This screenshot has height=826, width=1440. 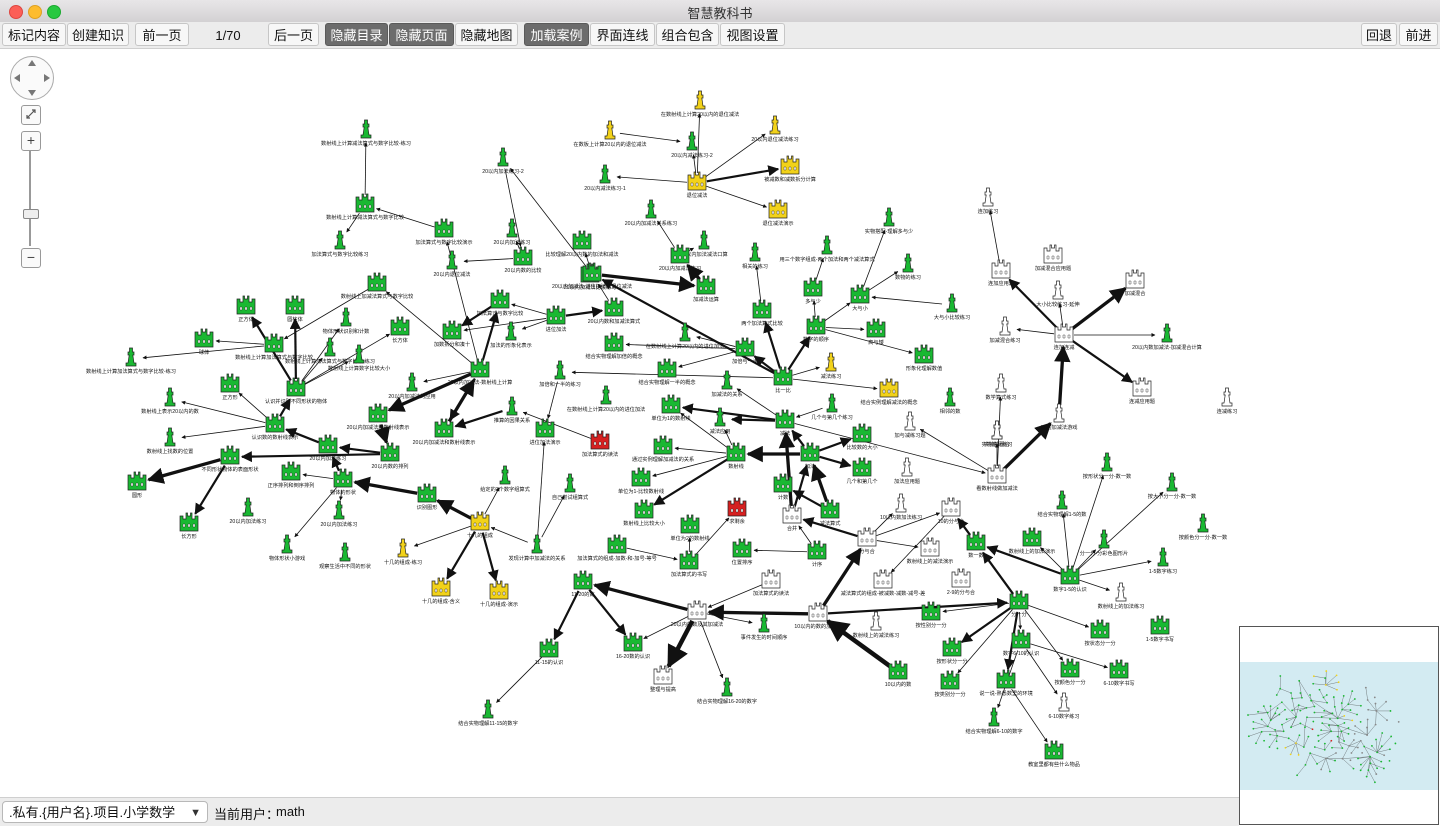 I want to click on graph-node: 给定的3个数字组算式, so click(x=505, y=479).